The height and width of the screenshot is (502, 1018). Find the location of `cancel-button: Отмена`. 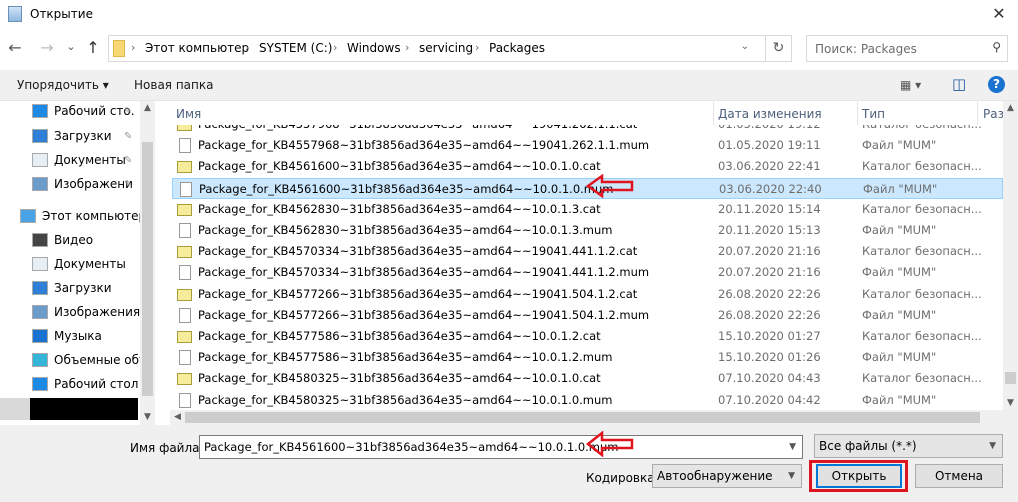

cancel-button: Отмена is located at coordinates (959, 476).